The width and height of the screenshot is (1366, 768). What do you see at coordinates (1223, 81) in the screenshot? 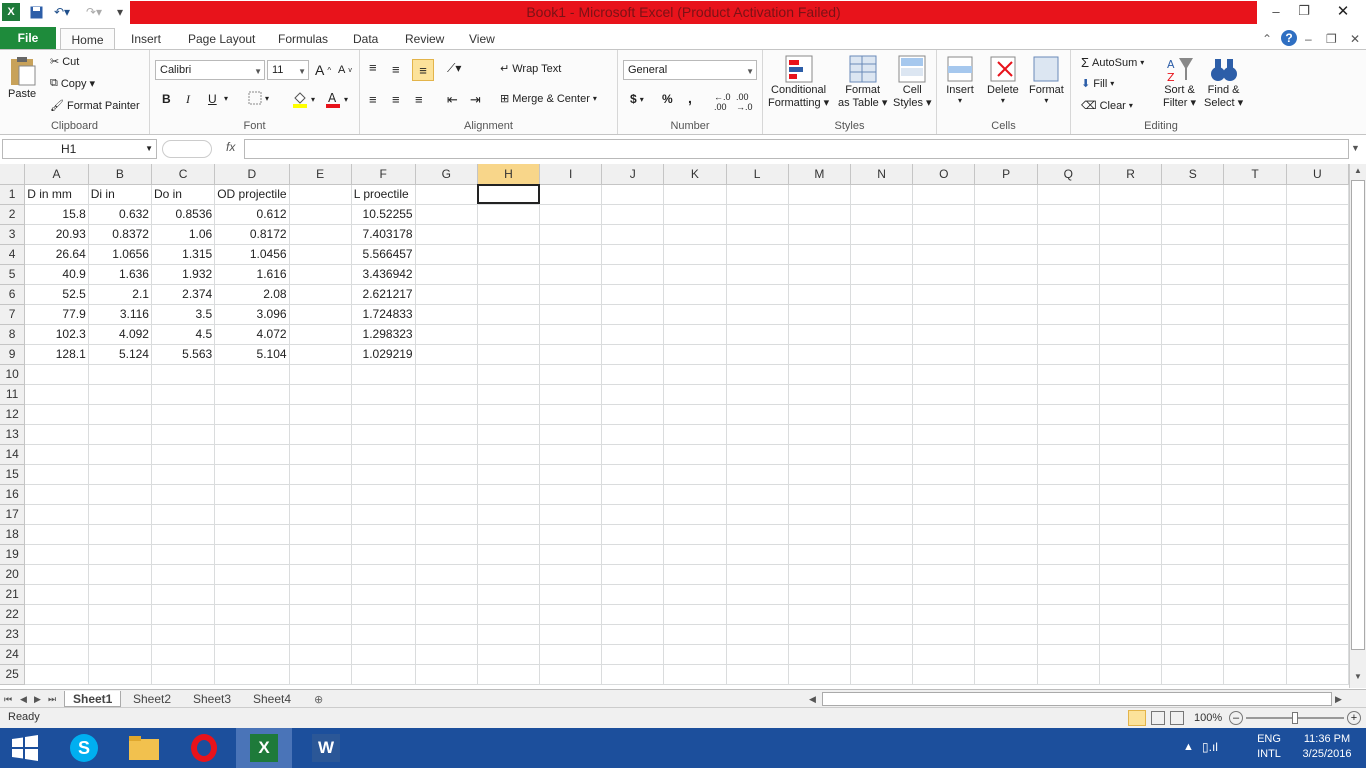
I see `find-select-button: Find & Select ▾` at bounding box center [1223, 81].